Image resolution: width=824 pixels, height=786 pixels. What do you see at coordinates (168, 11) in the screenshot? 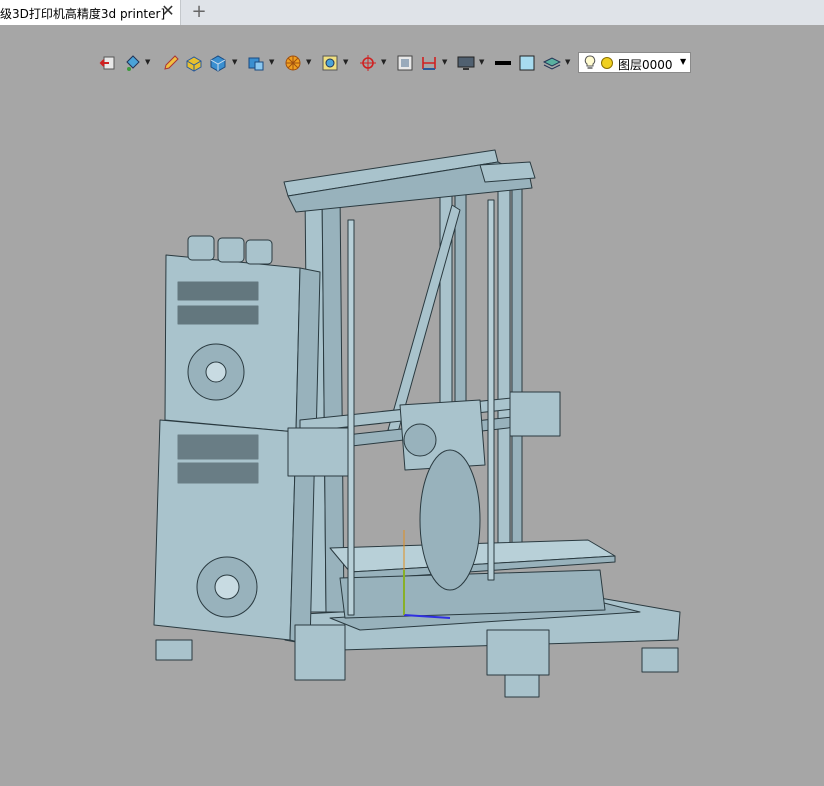
I see `tab-close-button: ✕` at bounding box center [168, 11].